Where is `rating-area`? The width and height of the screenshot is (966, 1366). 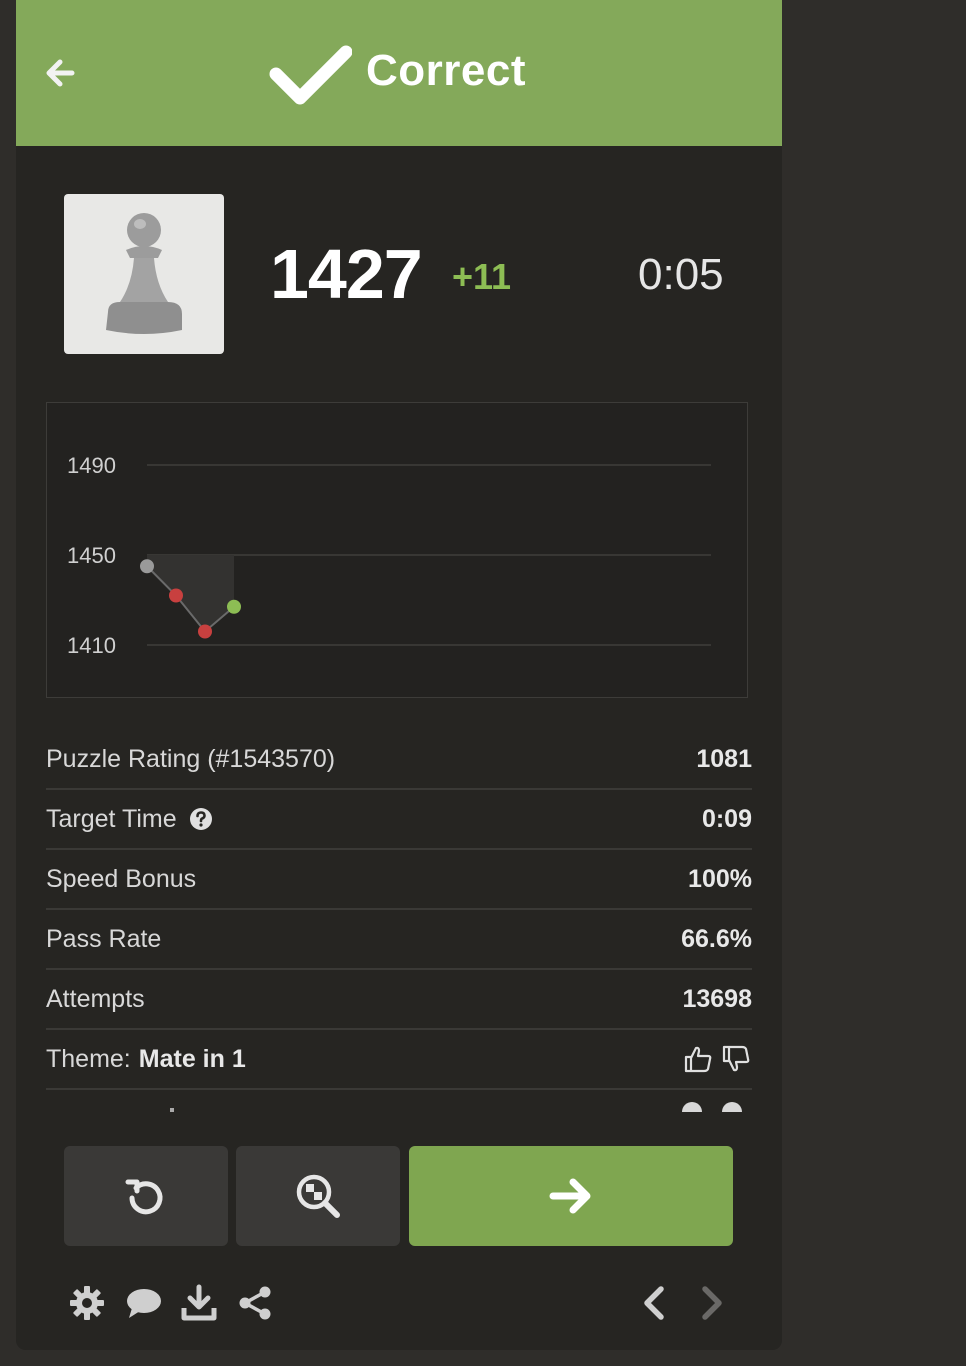
rating-area is located at coordinates (190, 593).